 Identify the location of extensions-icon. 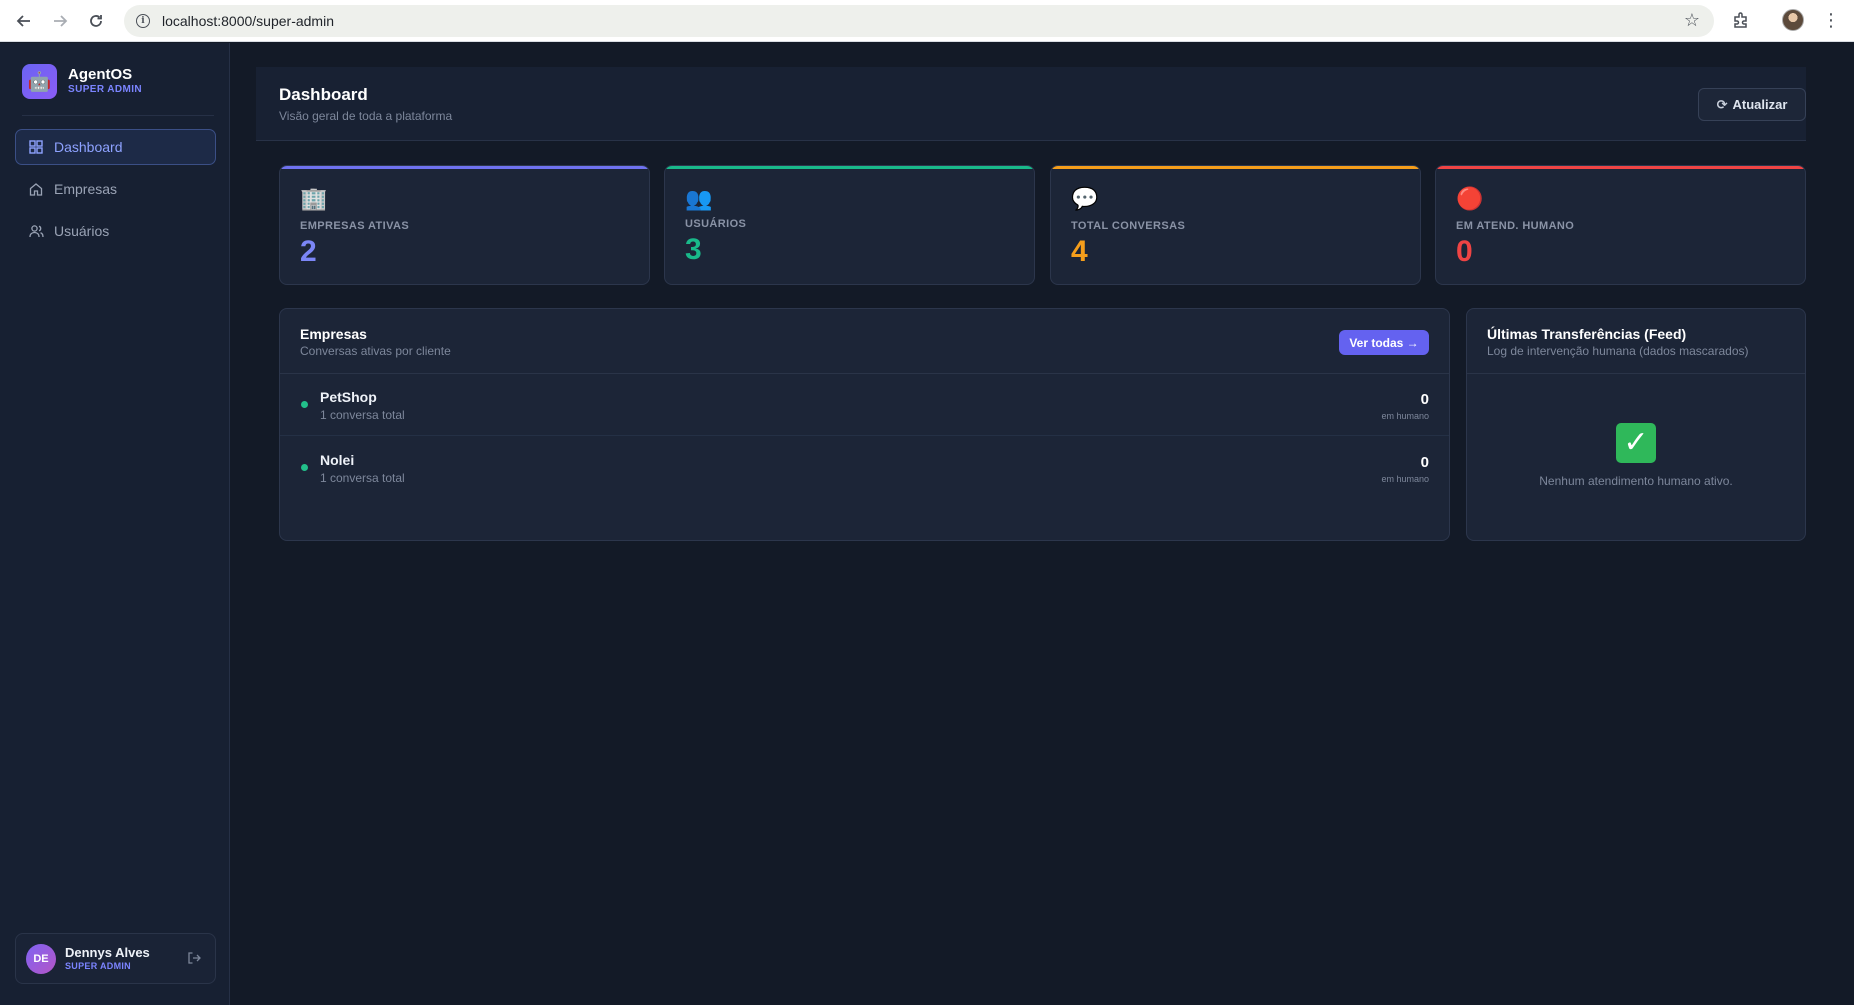
(1741, 20).